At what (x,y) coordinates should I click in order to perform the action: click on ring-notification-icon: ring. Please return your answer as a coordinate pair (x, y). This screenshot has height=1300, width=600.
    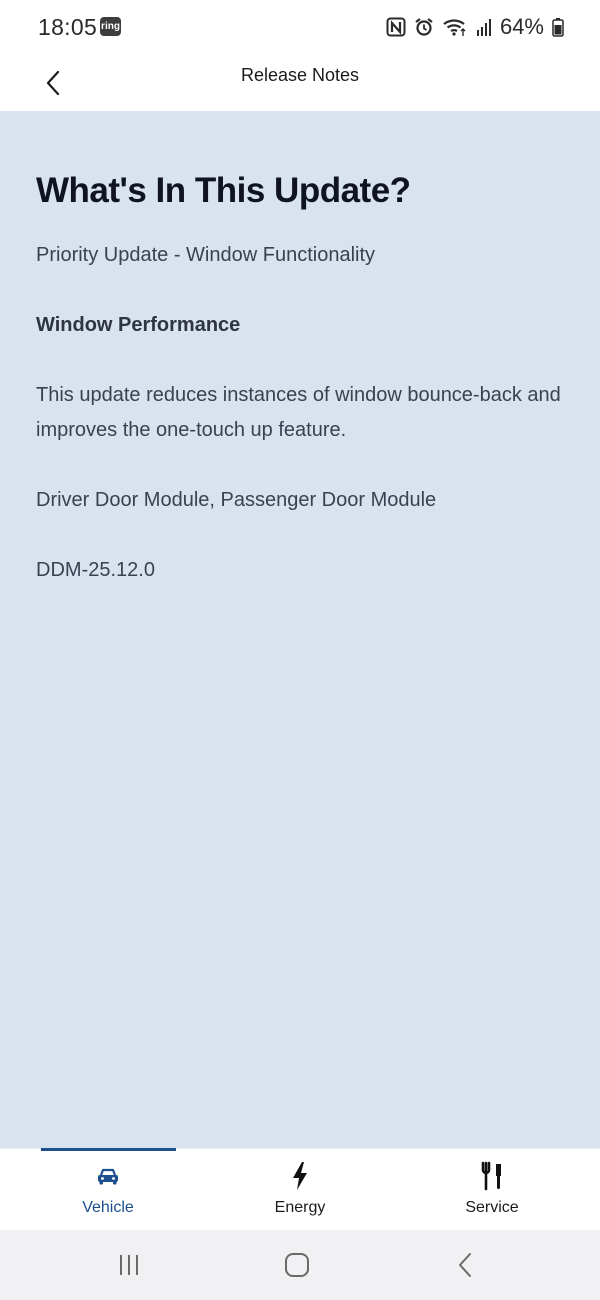
    Looking at the image, I should click on (110, 26).